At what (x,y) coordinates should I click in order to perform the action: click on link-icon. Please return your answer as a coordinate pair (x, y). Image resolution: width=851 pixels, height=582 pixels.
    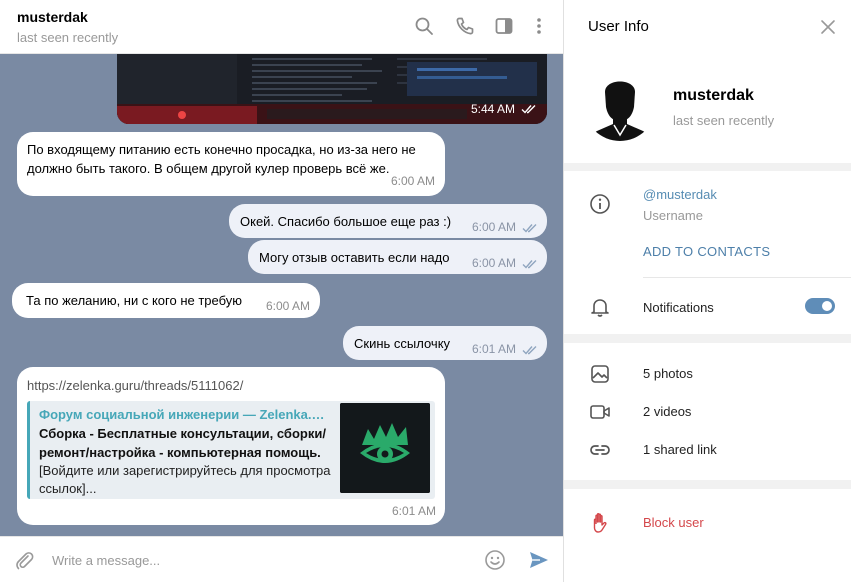
    Looking at the image, I should click on (600, 450).